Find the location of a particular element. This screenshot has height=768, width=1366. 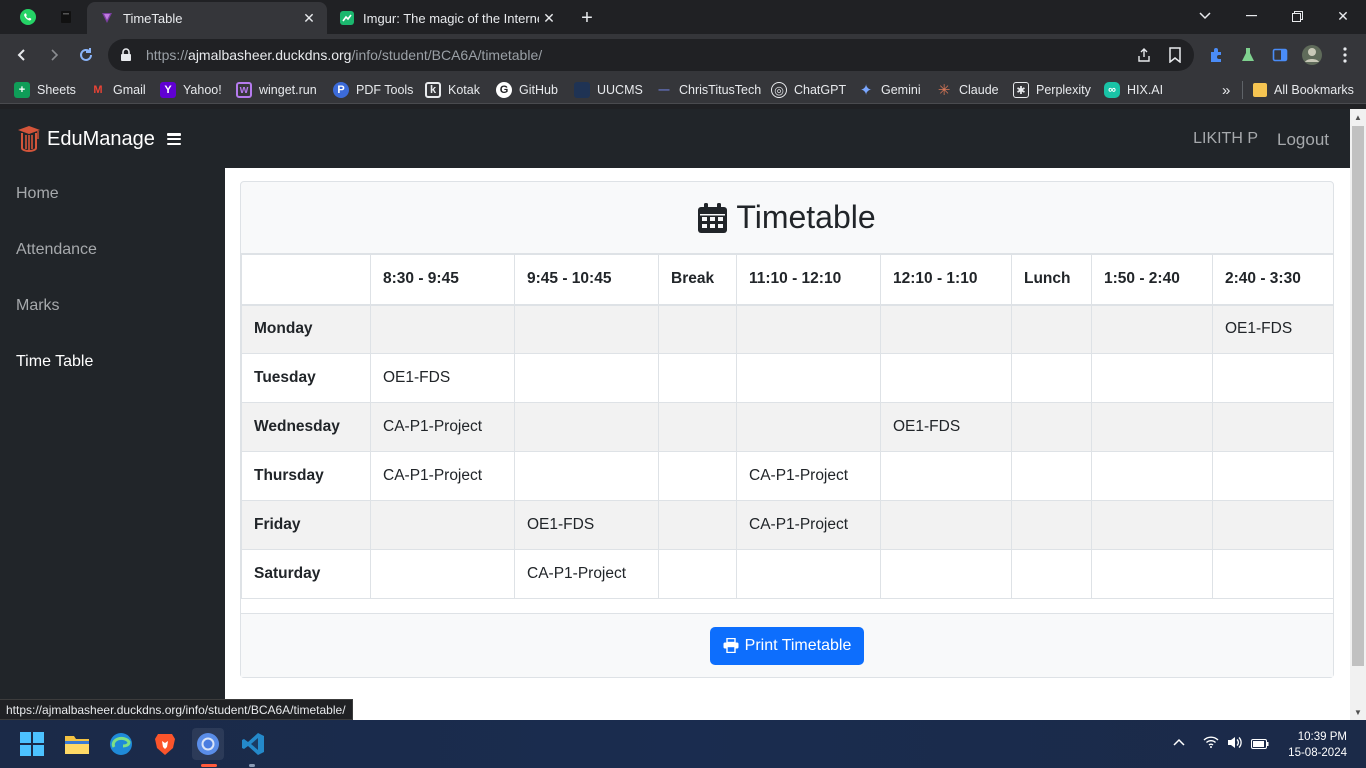

share-icon is located at coordinates (1144, 57).